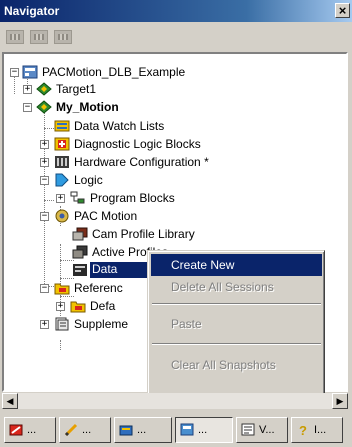 The image size is (352, 447). I want to click on tree-item-label: Cam Profile Library, so click(143, 234).